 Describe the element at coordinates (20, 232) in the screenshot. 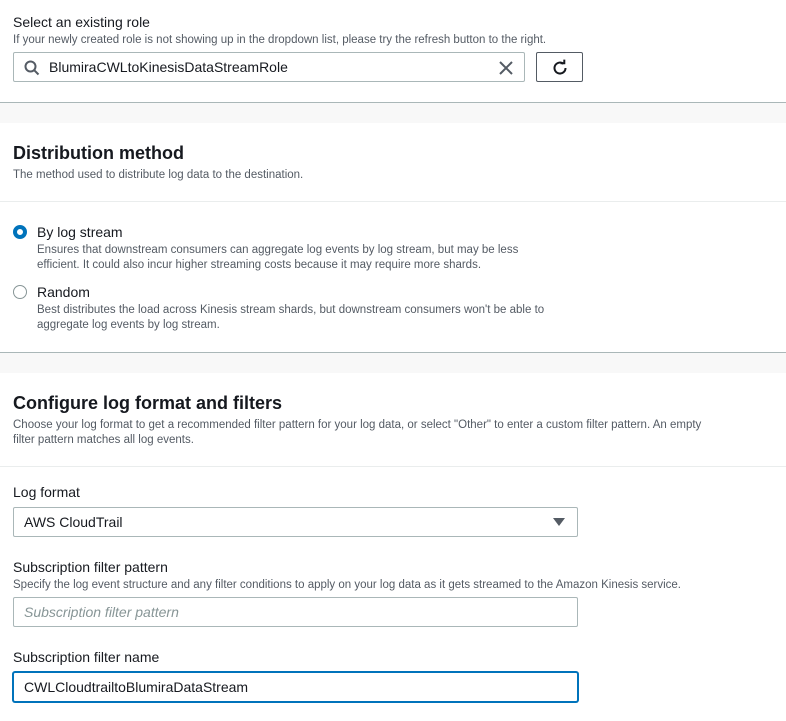

I see `radio-by-log-stream` at that location.